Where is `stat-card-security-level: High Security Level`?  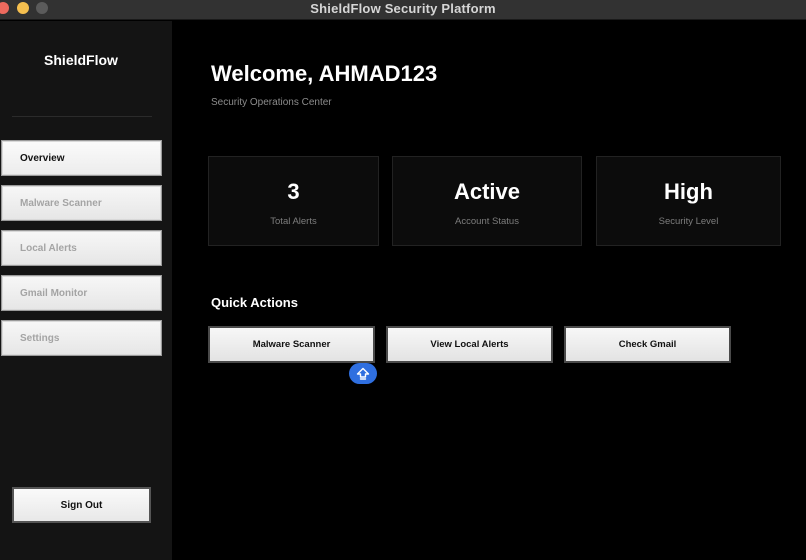
stat-card-security-level: High Security Level is located at coordinates (688, 201).